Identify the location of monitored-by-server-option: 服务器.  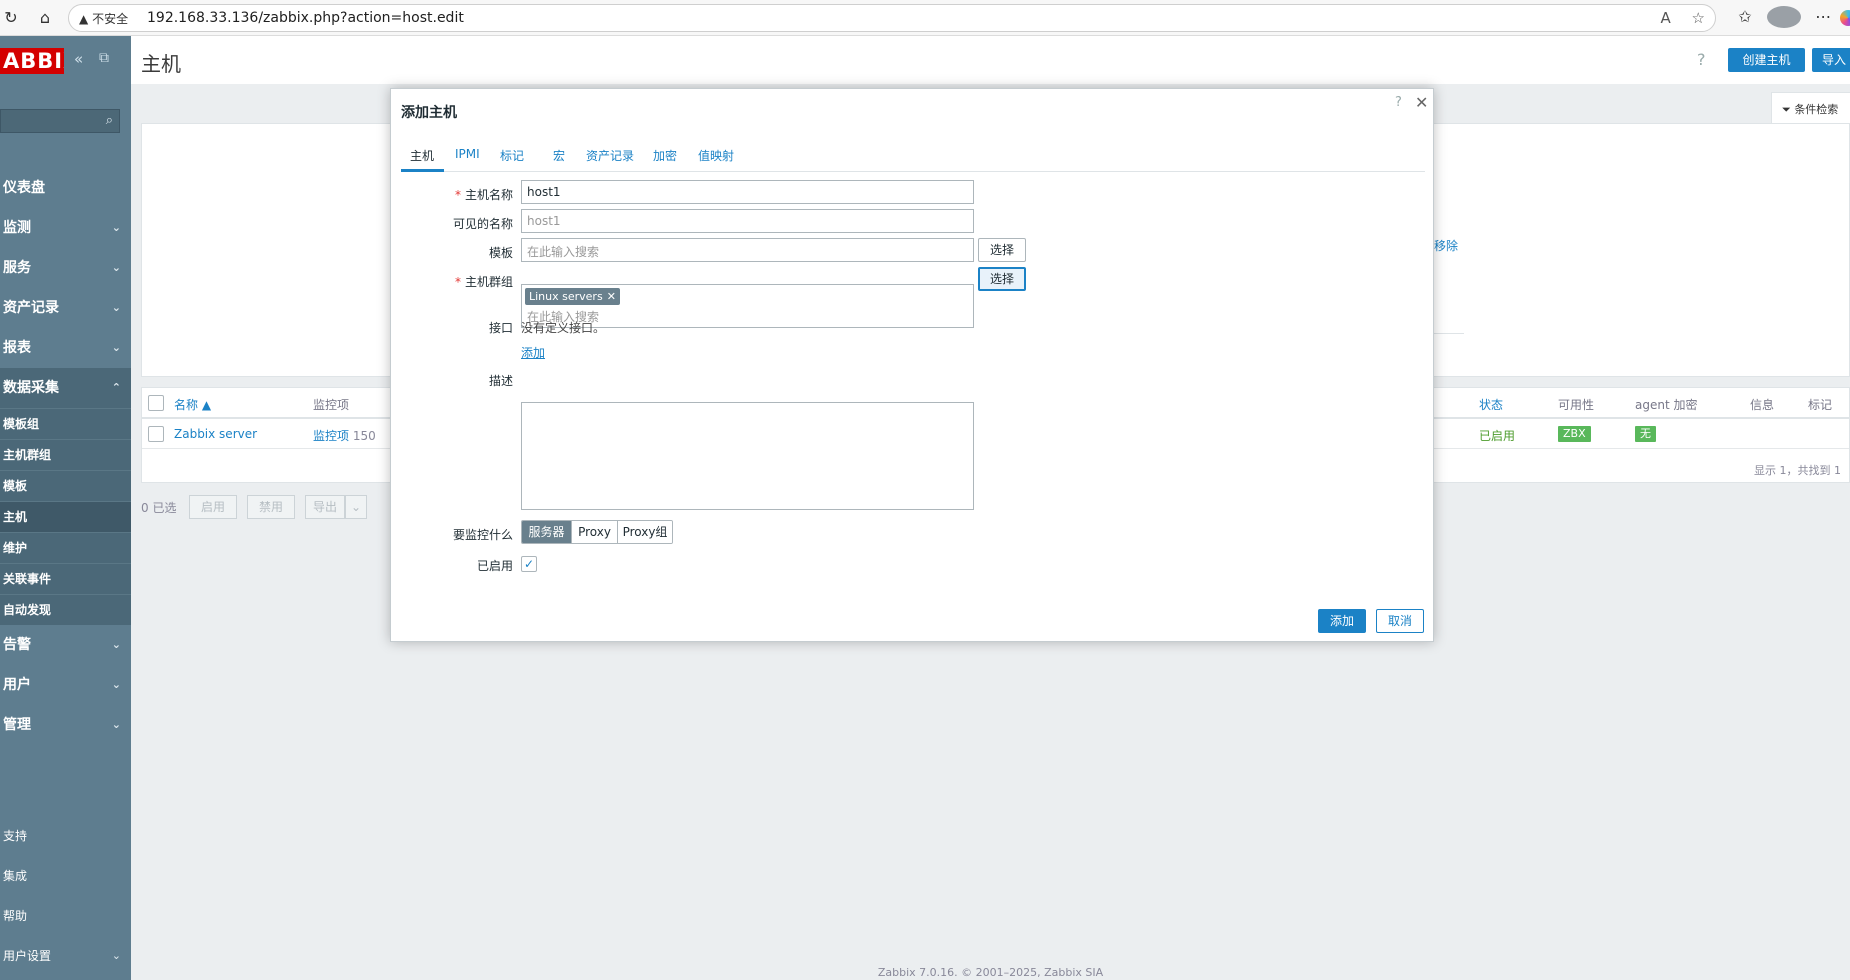
(547, 532).